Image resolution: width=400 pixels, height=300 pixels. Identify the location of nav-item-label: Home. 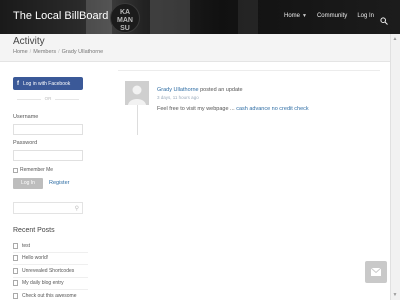
(292, 16).